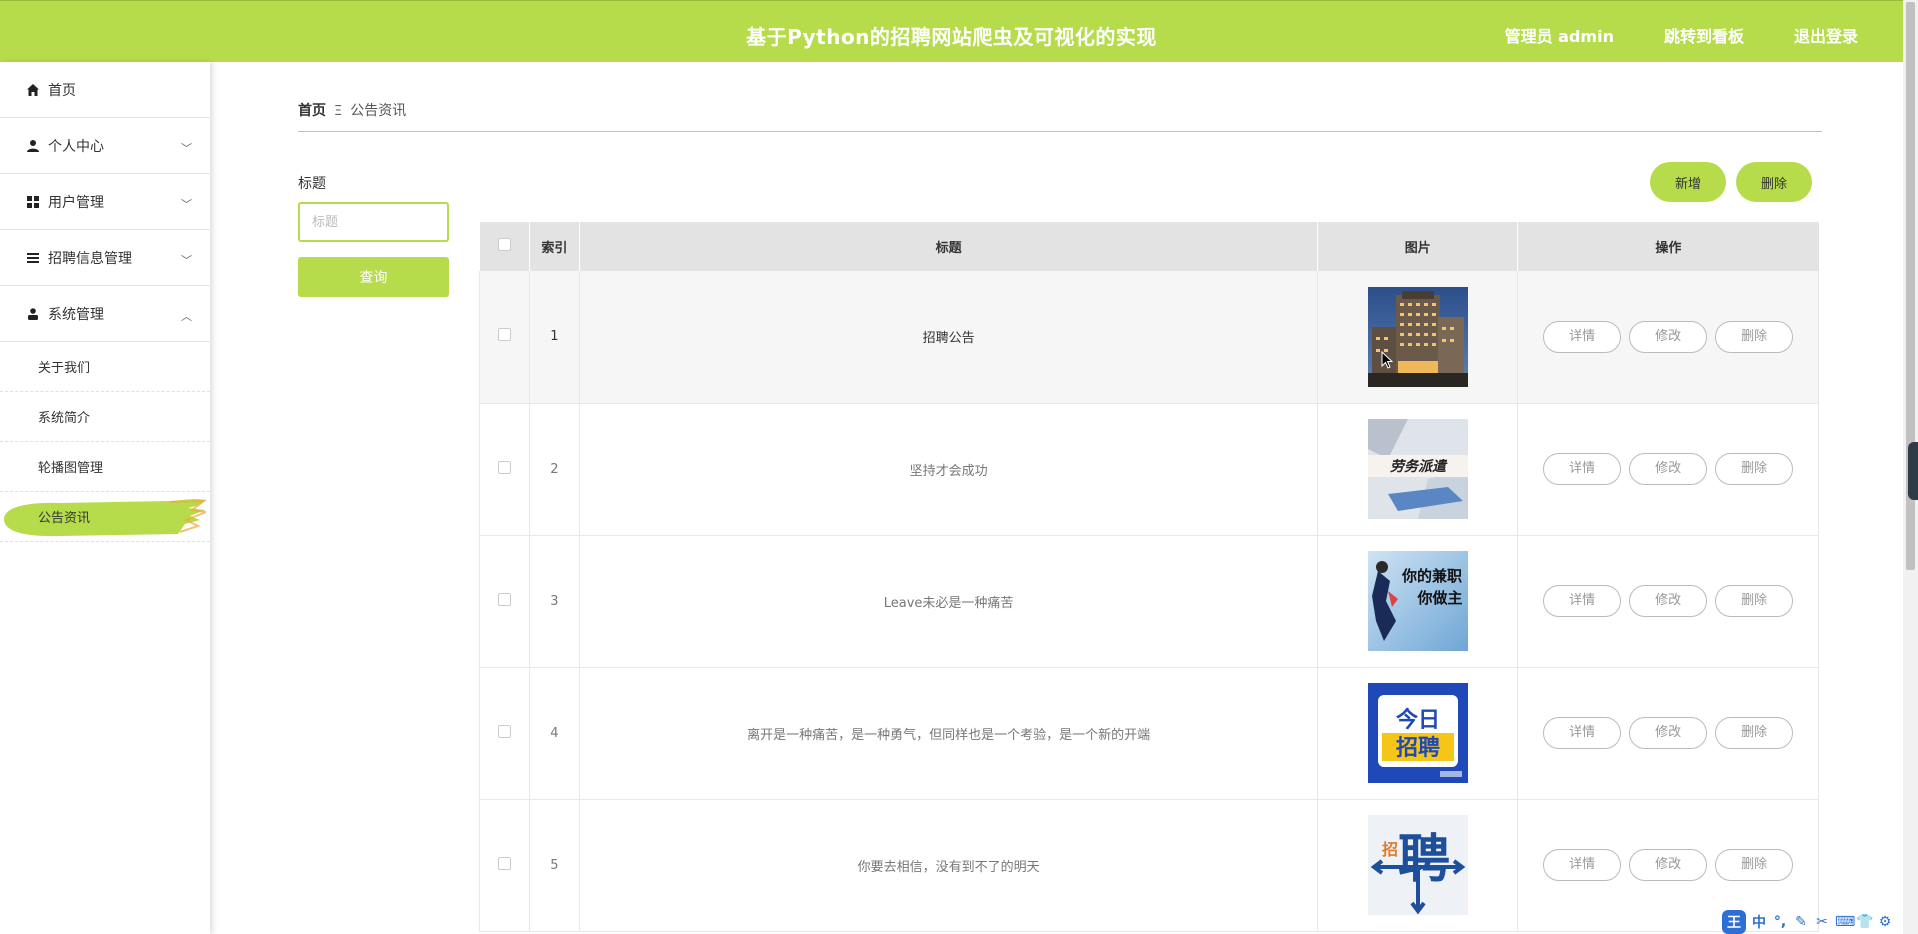 This screenshot has height=934, width=1918. I want to click on row-image-cell: 你的兼职 你做主, so click(1418, 601).